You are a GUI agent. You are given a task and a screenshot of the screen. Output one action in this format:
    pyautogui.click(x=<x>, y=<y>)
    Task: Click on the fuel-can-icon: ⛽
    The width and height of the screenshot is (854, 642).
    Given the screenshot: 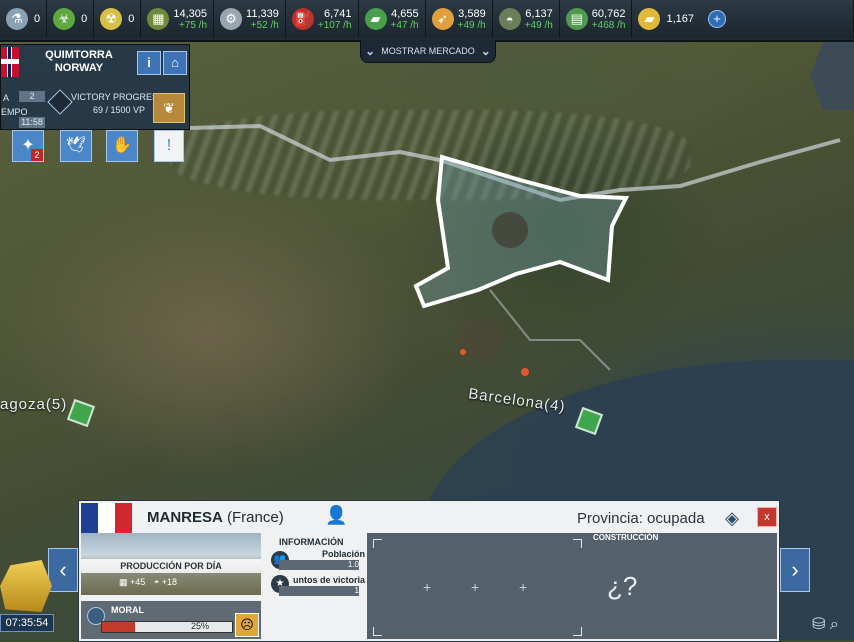 What is the action you would take?
    pyautogui.click(x=302, y=19)
    